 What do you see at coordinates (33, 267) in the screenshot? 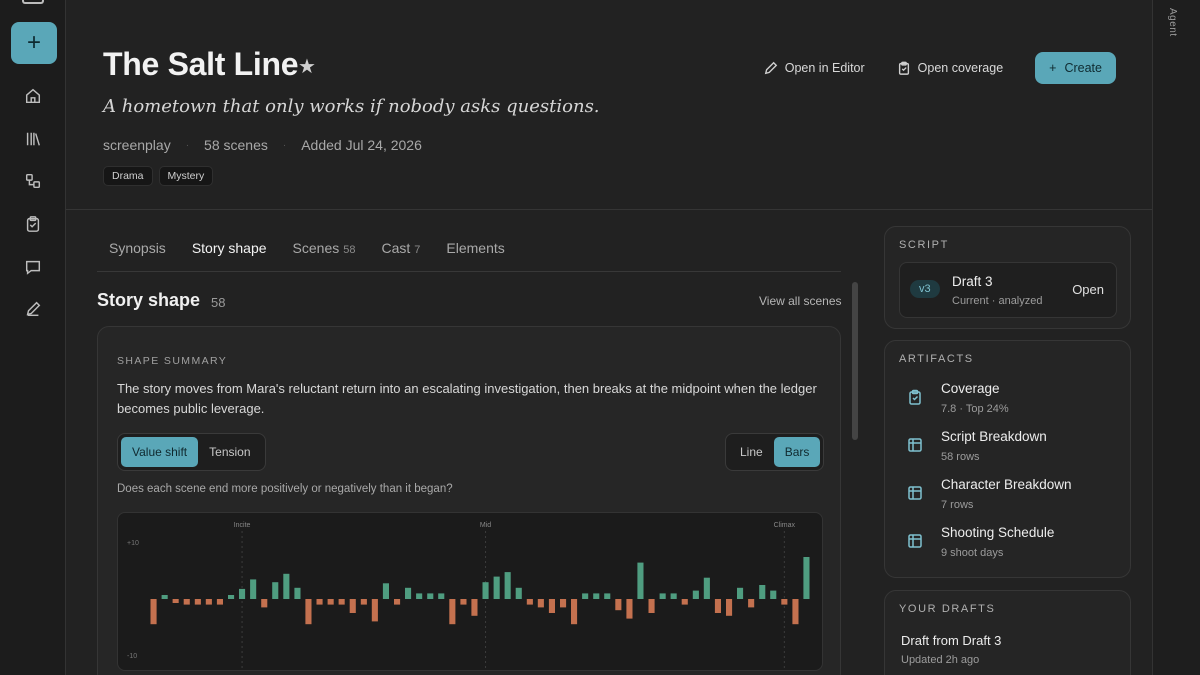
I see `chat-icon` at bounding box center [33, 267].